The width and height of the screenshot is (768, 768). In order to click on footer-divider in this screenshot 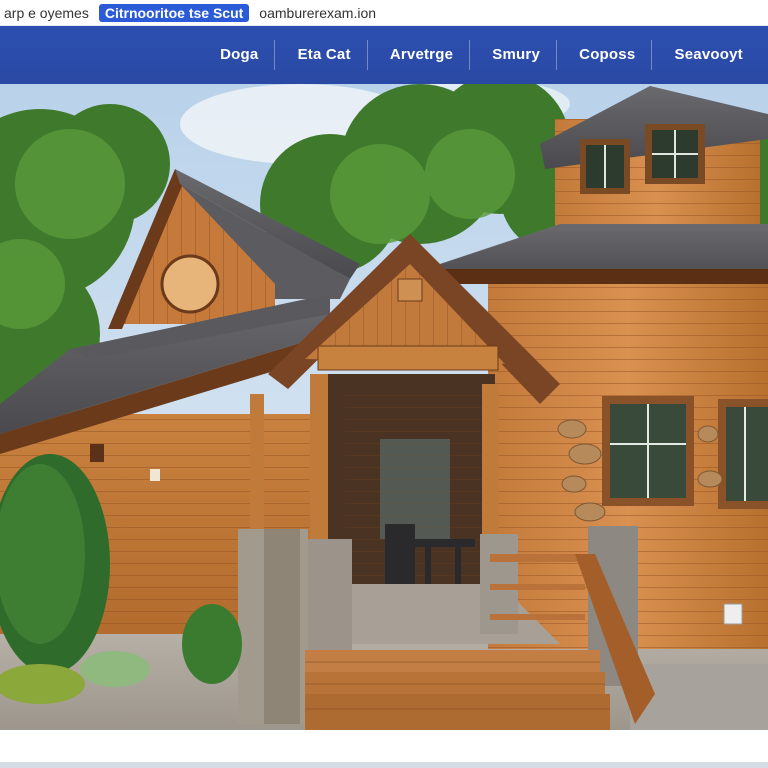, I will do `click(384, 765)`.